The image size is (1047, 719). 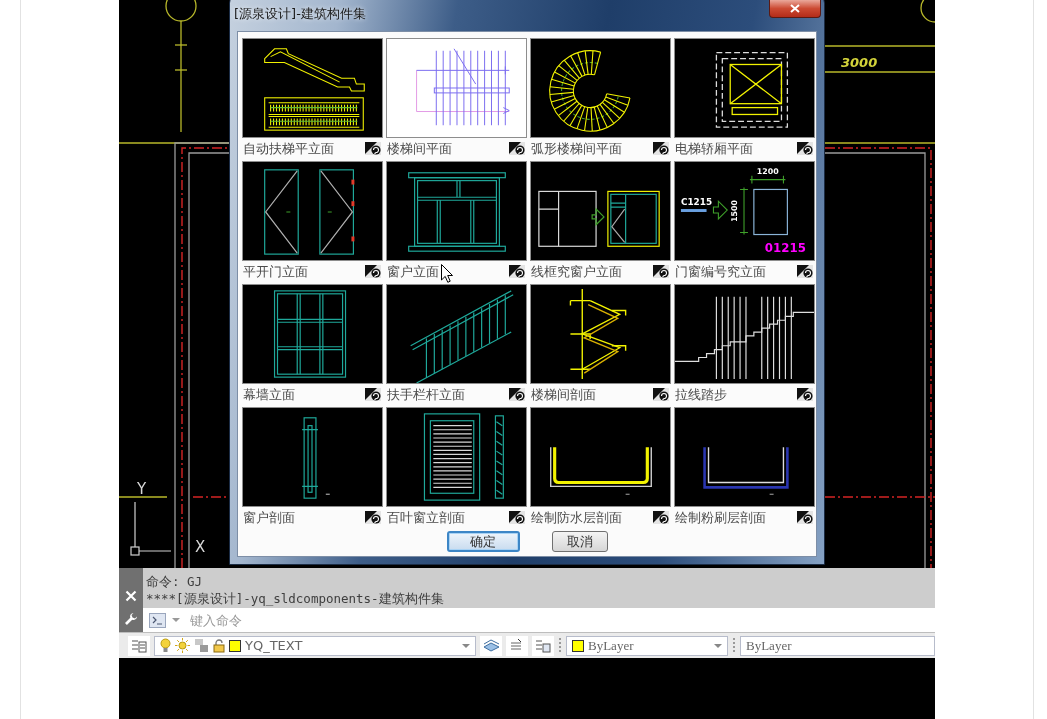 I want to click on tile-label: 楼梯间剖面, so click(x=563, y=394).